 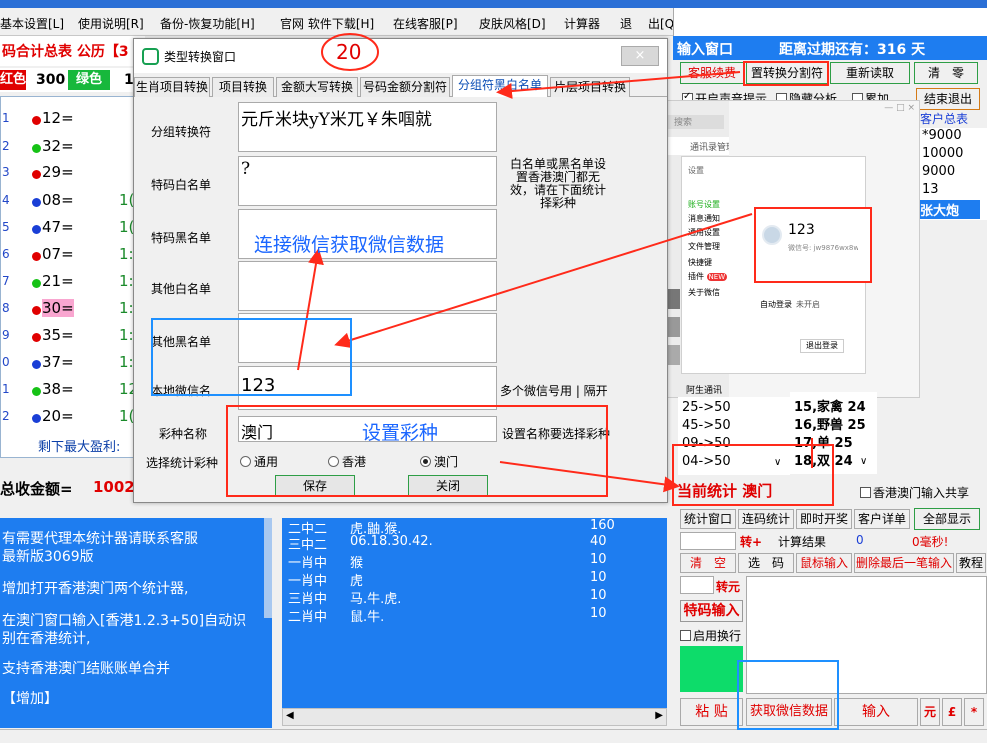 I want to click on highlight-current-stat, so click(x=753, y=475).